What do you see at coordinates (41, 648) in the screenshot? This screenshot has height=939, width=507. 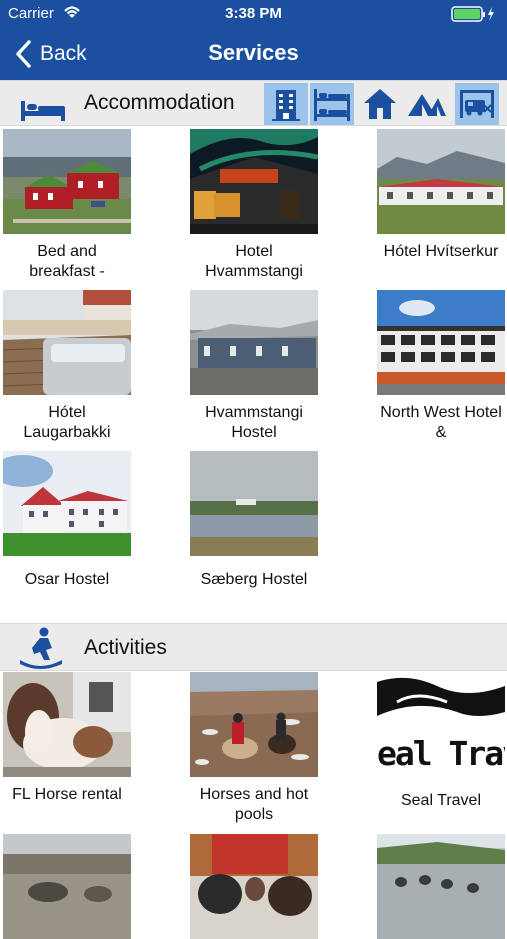 I see `snowboarder-icon` at bounding box center [41, 648].